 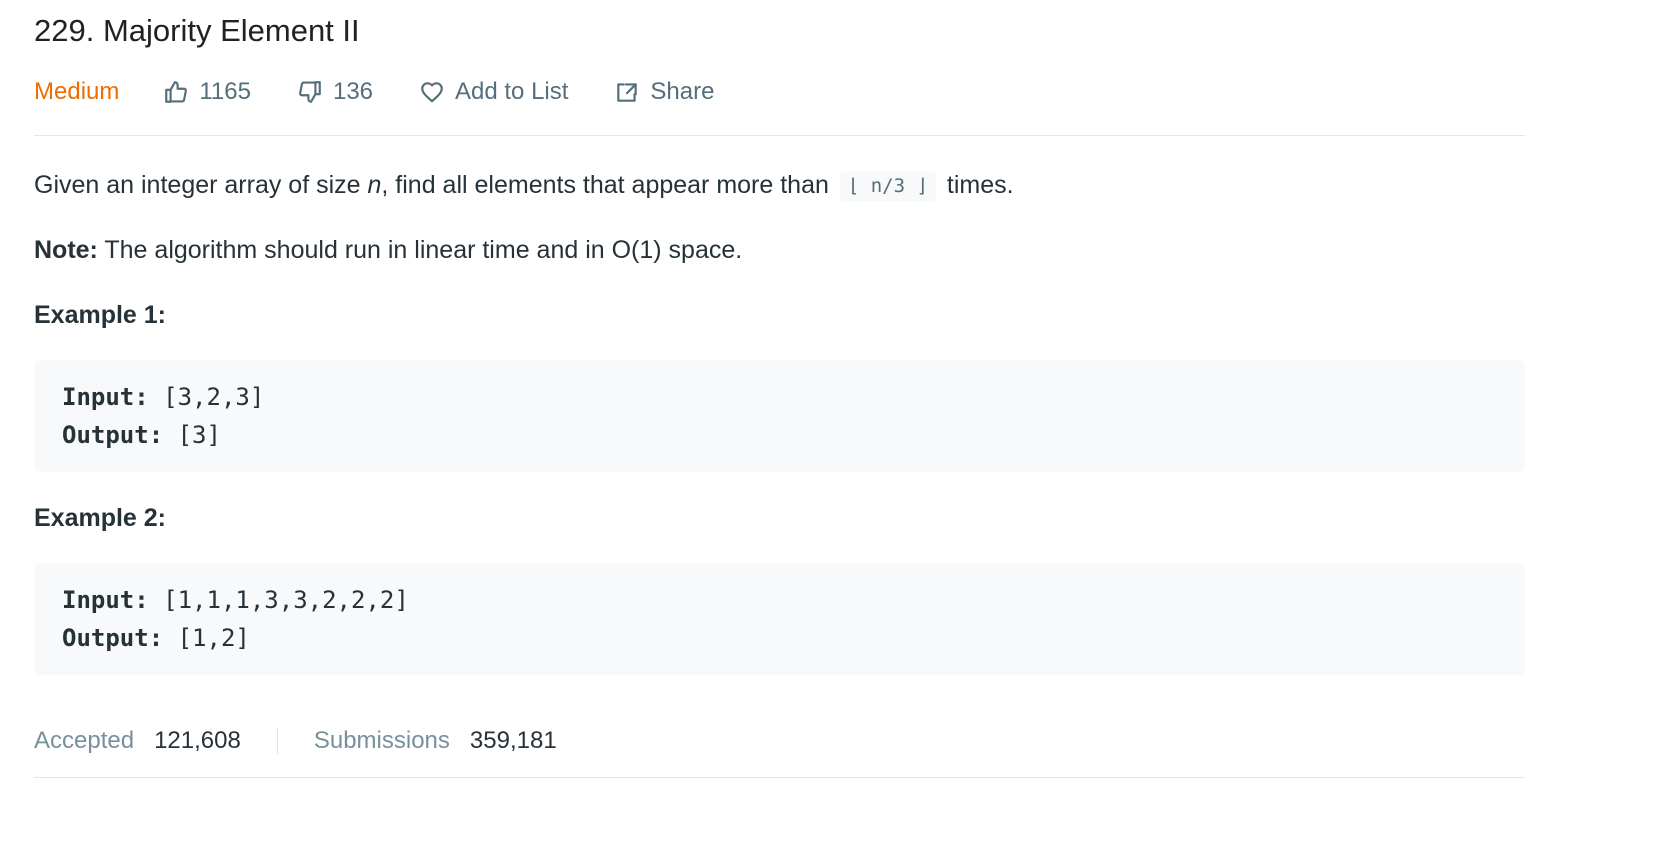 I want to click on problem-meta-row: Medium 1165 136 Add to List Share, so click(x=397, y=92).